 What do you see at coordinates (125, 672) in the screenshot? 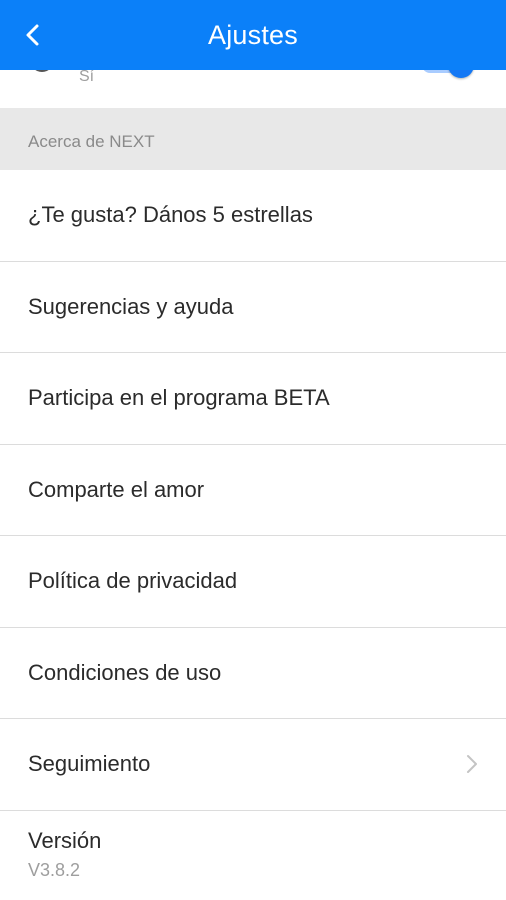
I see `item-label: Condiciones de uso` at bounding box center [125, 672].